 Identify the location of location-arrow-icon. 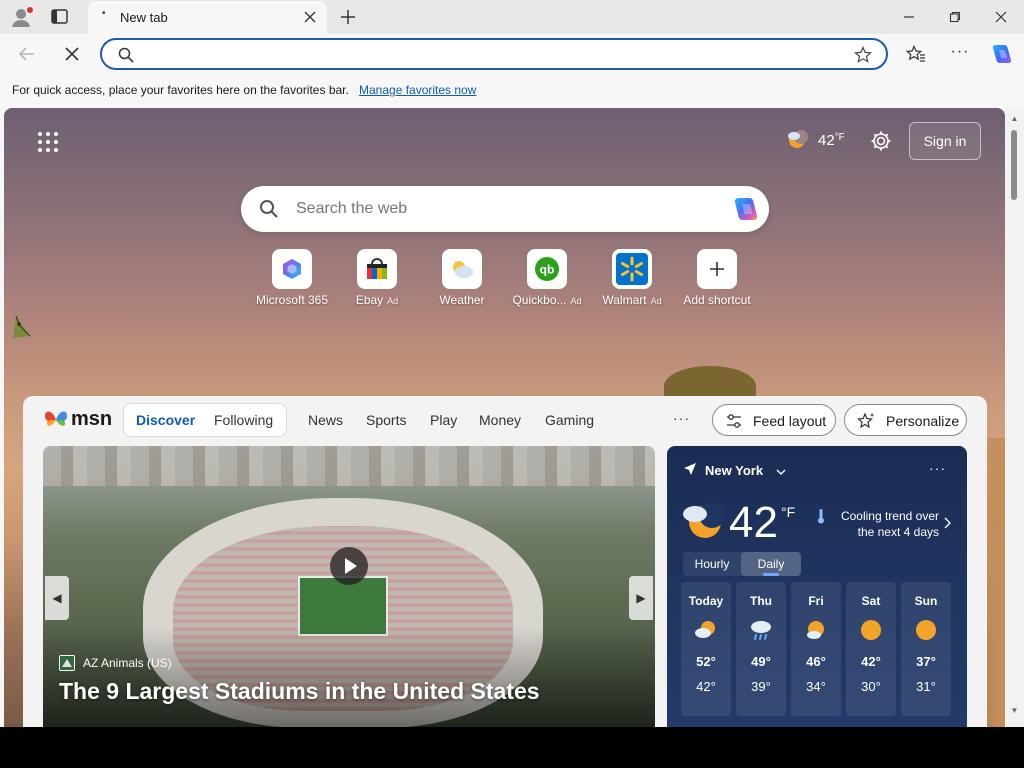
(690, 469).